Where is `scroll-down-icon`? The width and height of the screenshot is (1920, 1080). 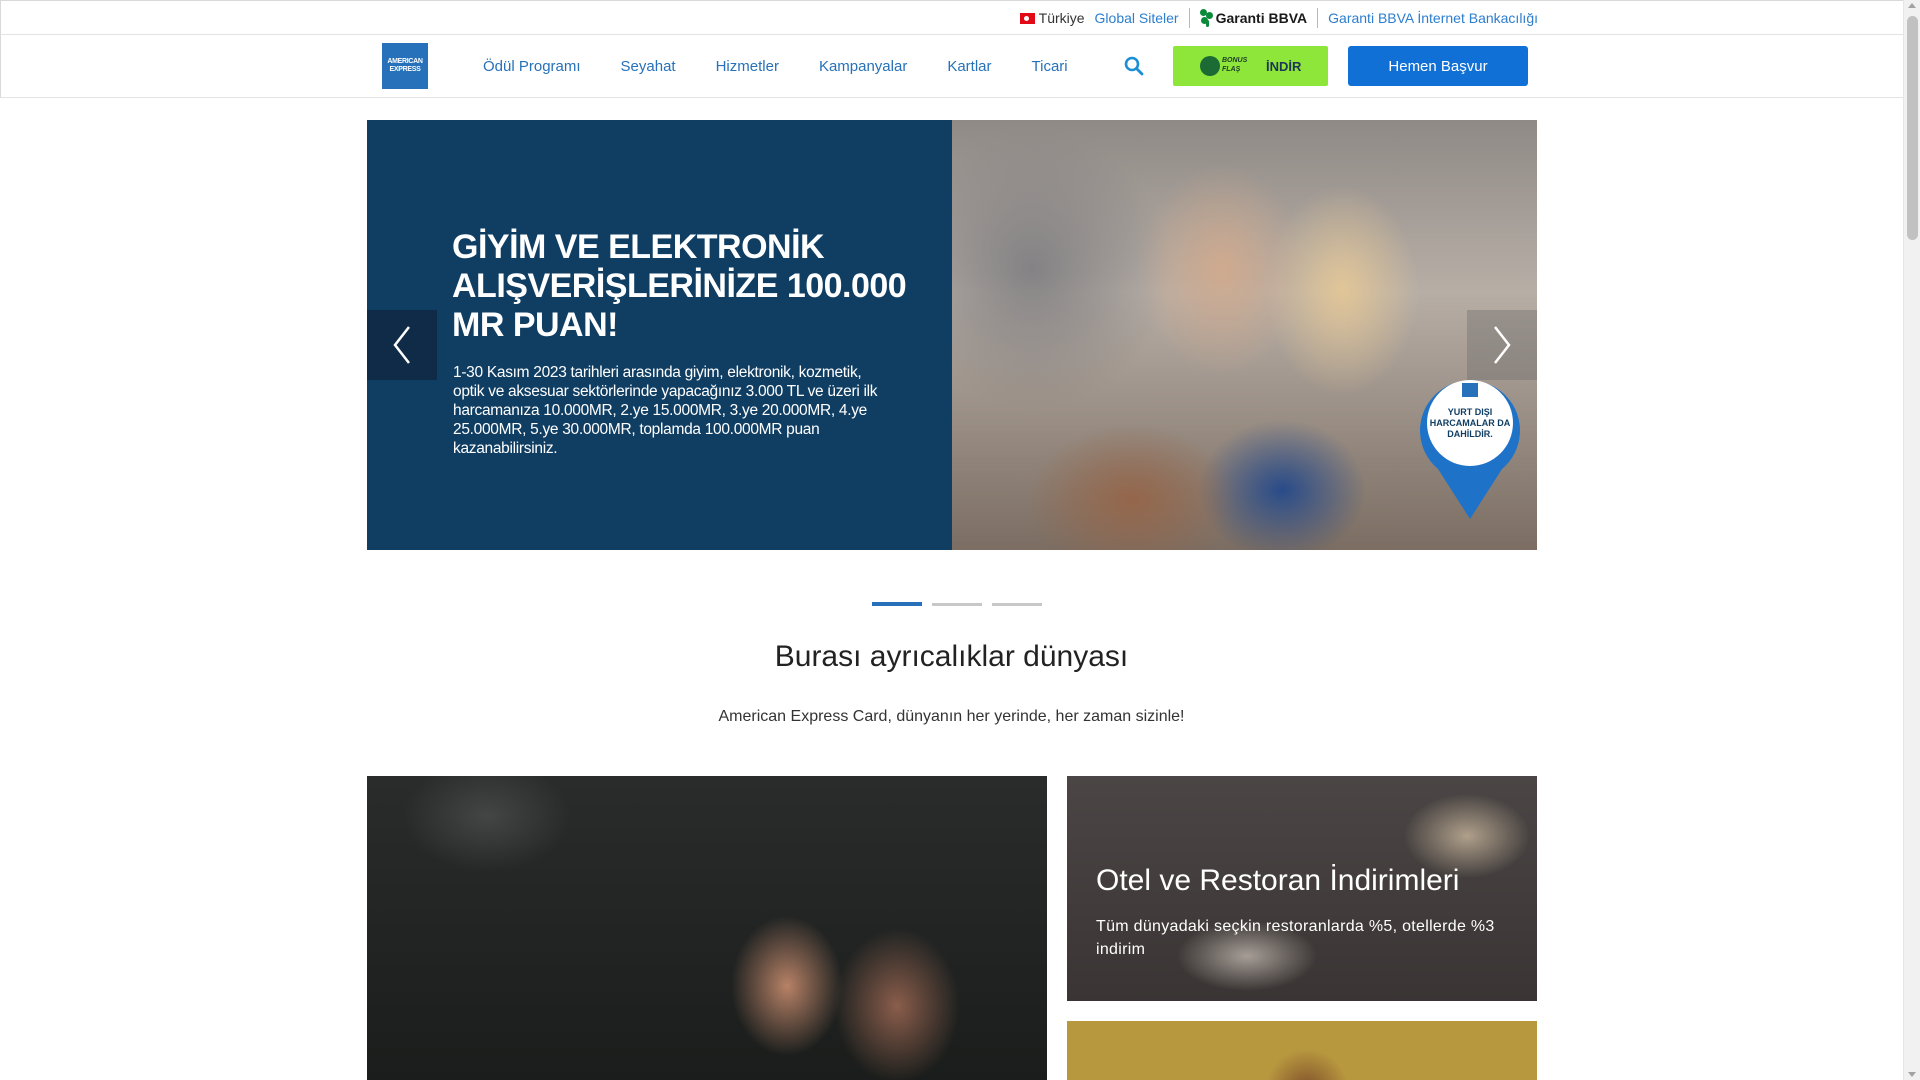
scroll-down-icon is located at coordinates (1912, 1074).